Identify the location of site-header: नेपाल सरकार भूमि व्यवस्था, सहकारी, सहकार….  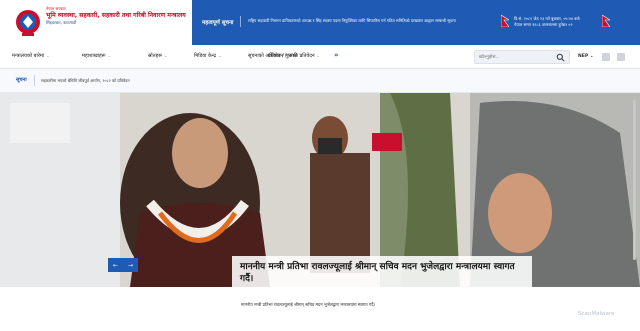
(320, 22).